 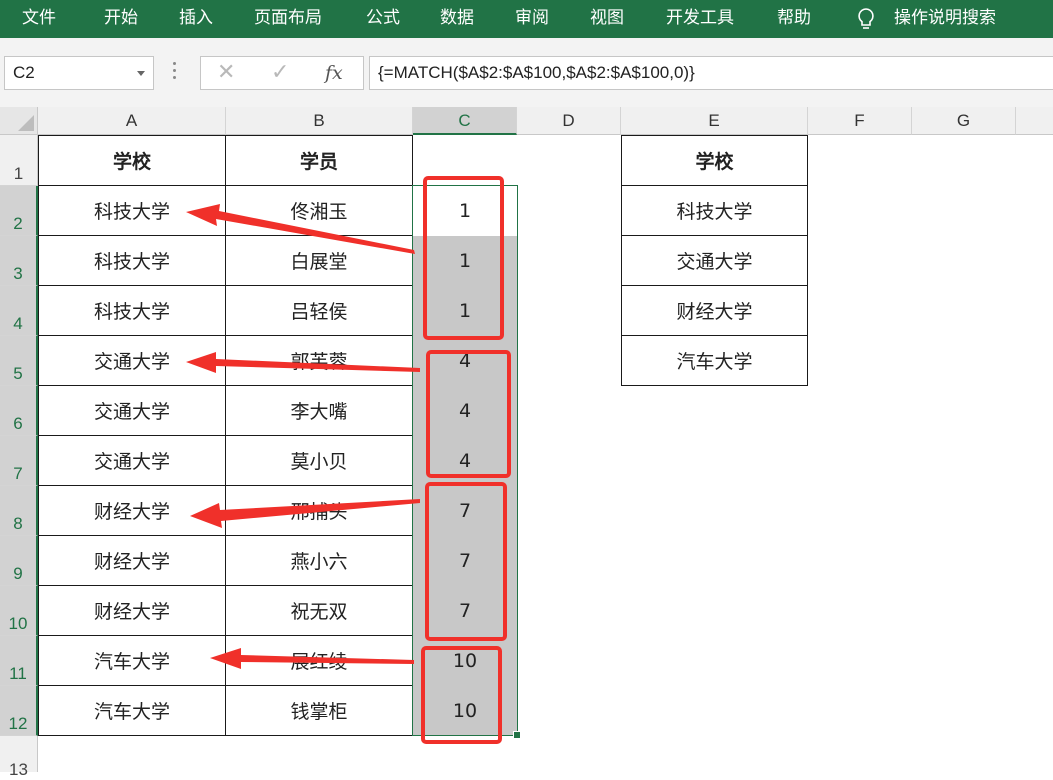 What do you see at coordinates (19, 611) in the screenshot?
I see `row-header-10: 10` at bounding box center [19, 611].